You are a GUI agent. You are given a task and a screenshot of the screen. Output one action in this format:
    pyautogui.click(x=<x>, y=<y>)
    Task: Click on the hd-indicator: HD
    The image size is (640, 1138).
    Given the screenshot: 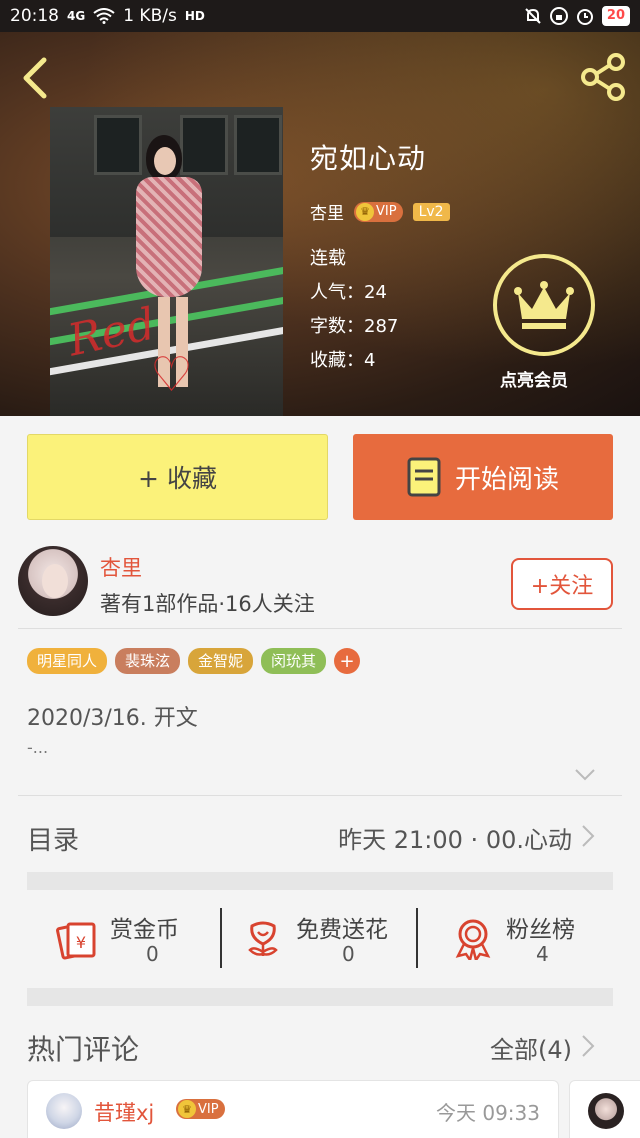 What is the action you would take?
    pyautogui.click(x=194, y=16)
    